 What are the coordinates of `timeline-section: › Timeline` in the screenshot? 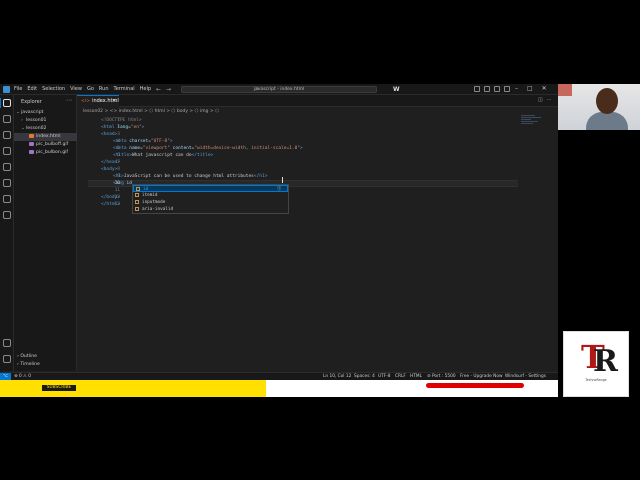 It's located at (28, 364).